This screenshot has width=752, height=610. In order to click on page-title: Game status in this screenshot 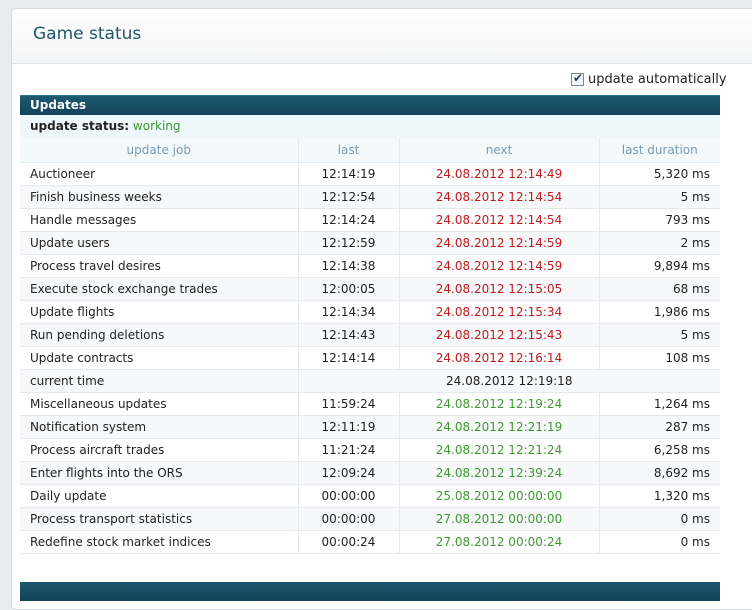, I will do `click(87, 34)`.